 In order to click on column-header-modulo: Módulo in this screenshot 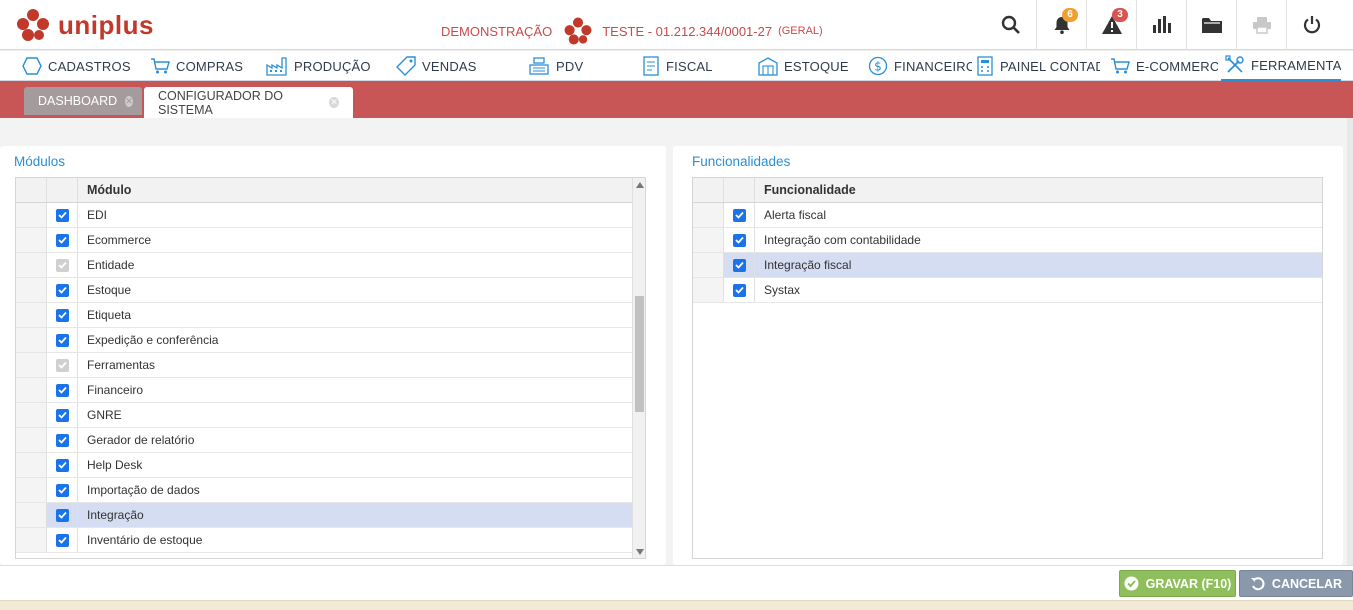, I will do `click(355, 190)`.